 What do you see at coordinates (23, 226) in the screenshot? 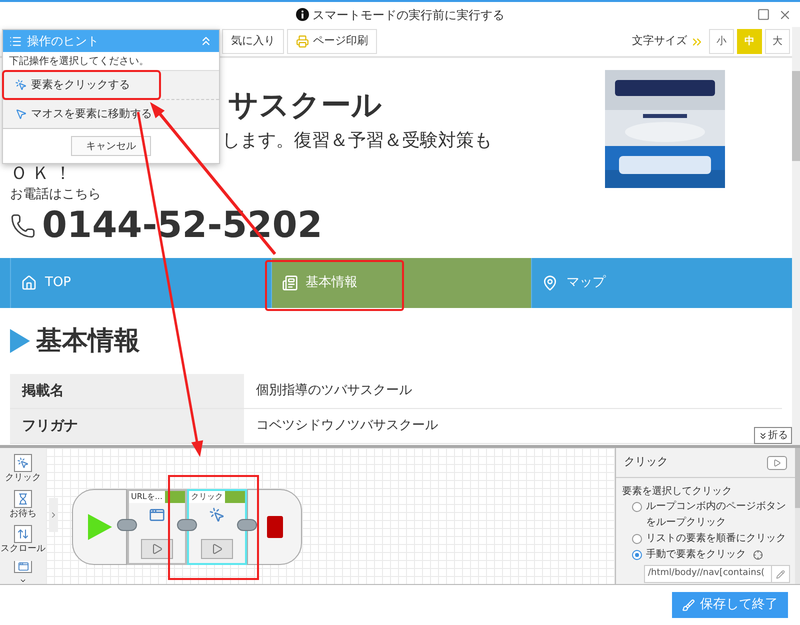
I see `phone-icon` at bounding box center [23, 226].